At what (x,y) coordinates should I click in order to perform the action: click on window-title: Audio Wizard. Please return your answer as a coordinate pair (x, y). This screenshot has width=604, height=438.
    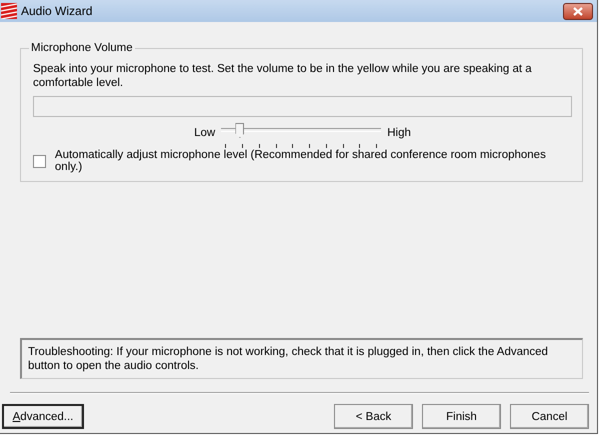
    Looking at the image, I should click on (57, 11).